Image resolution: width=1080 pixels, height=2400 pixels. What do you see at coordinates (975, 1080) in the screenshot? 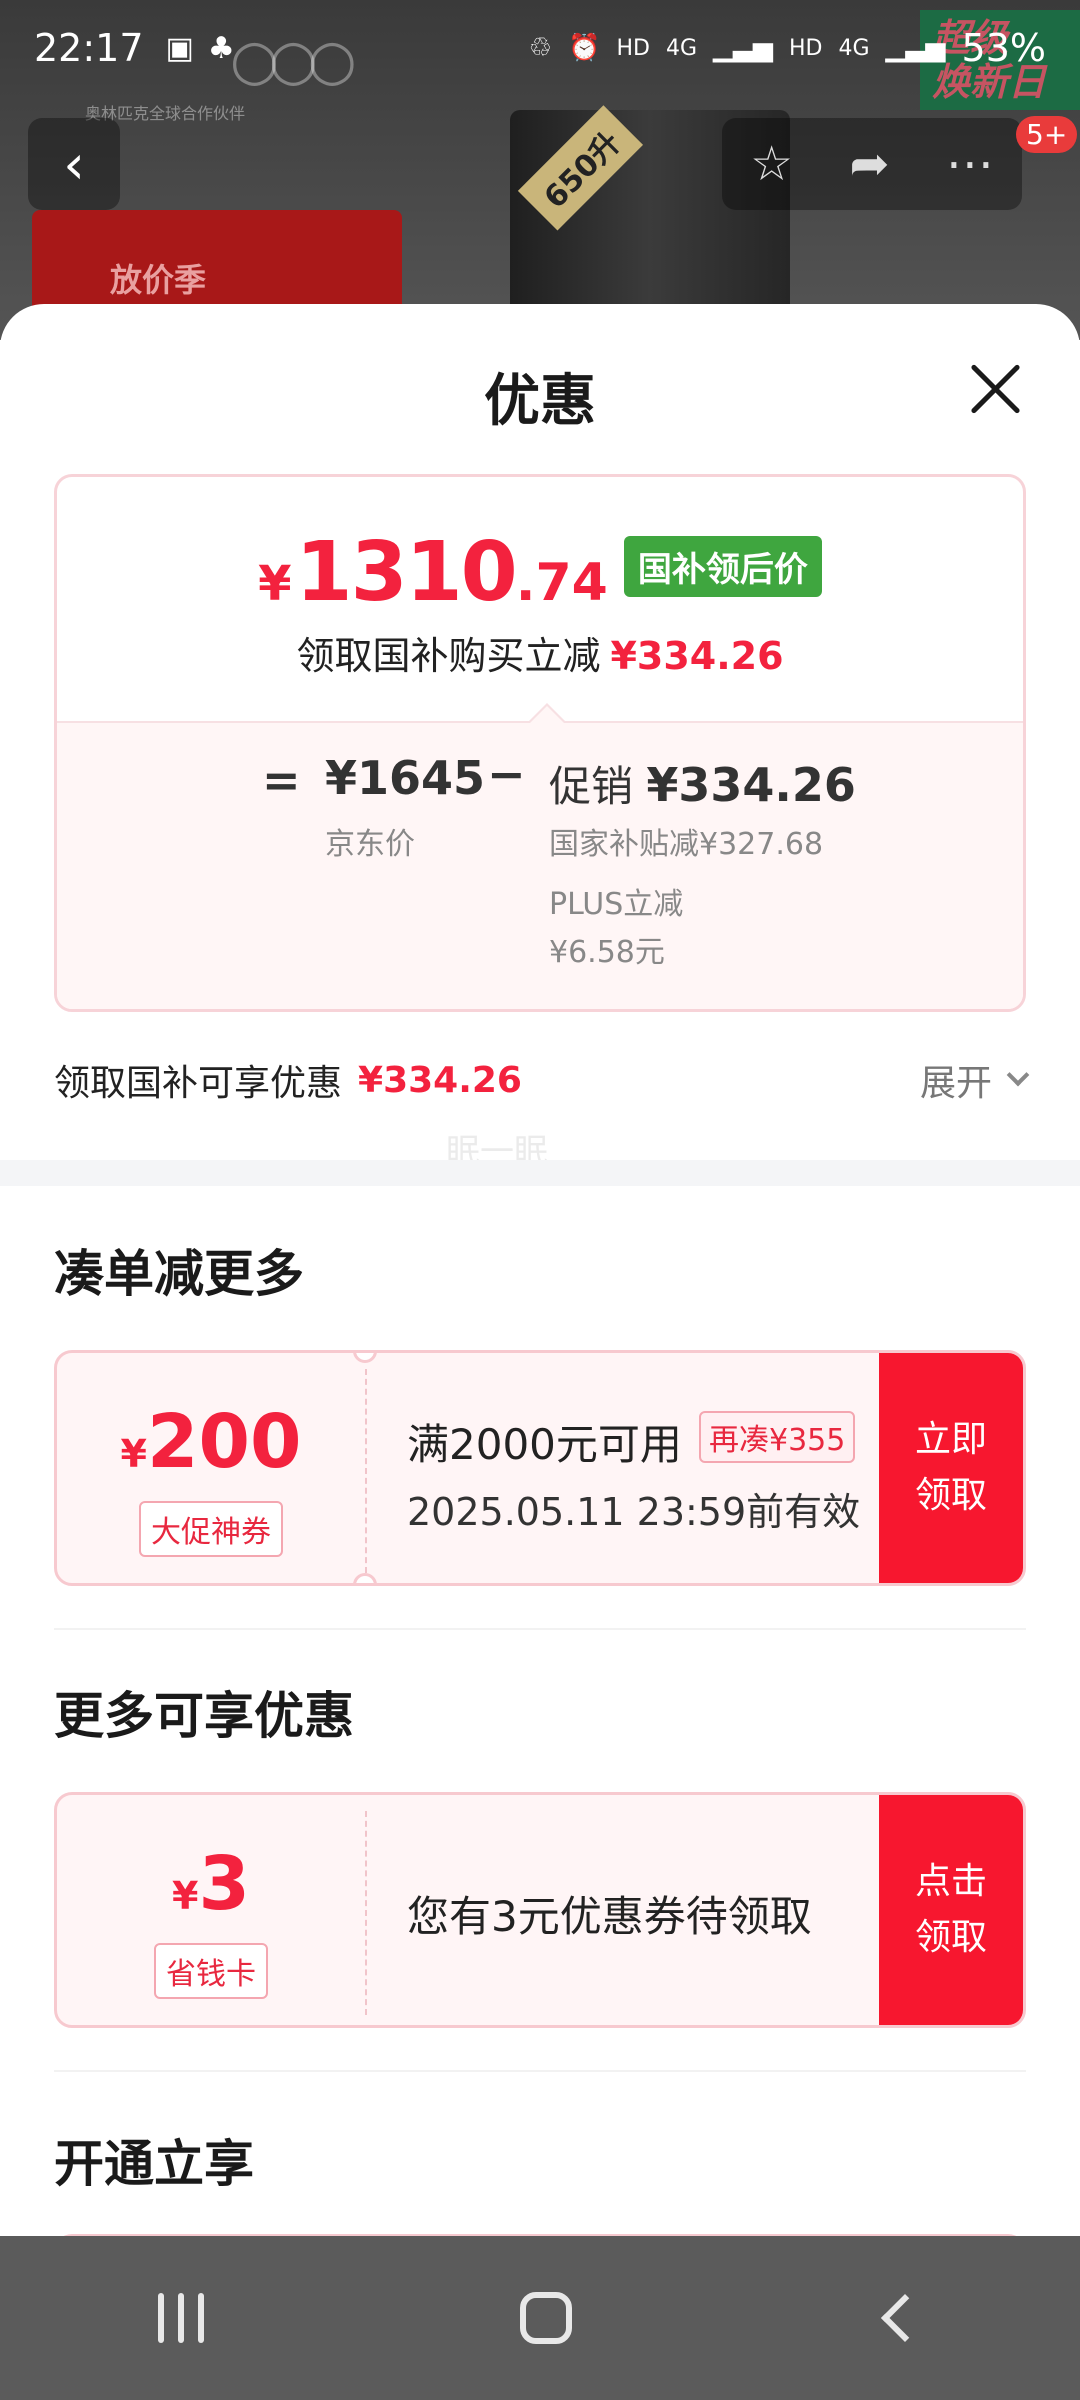
I see `expand-button: 展开` at bounding box center [975, 1080].